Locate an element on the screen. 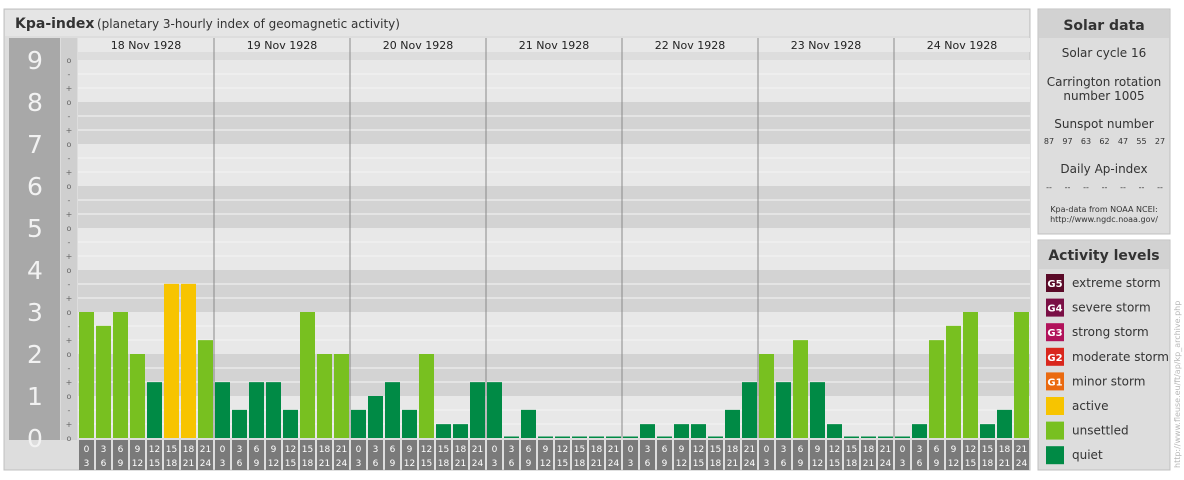 This screenshot has height=480, width=1184. y-tick-label: 6 is located at coordinates (35, 186).